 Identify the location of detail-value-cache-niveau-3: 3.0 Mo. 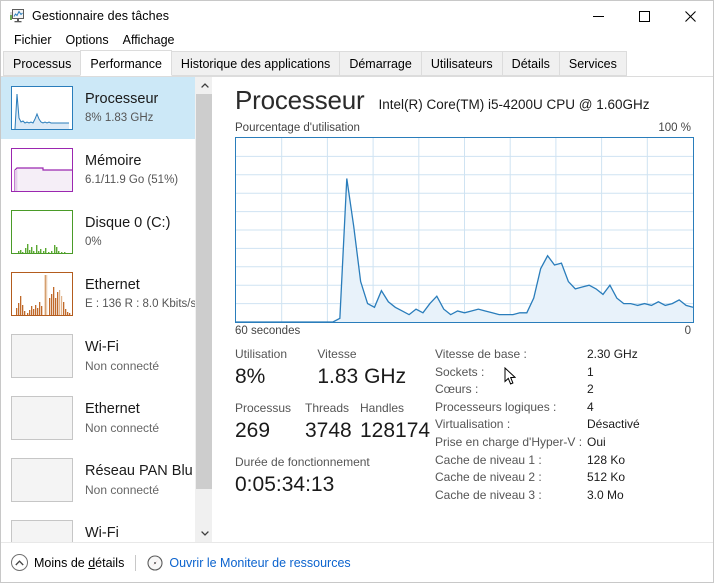
(605, 494).